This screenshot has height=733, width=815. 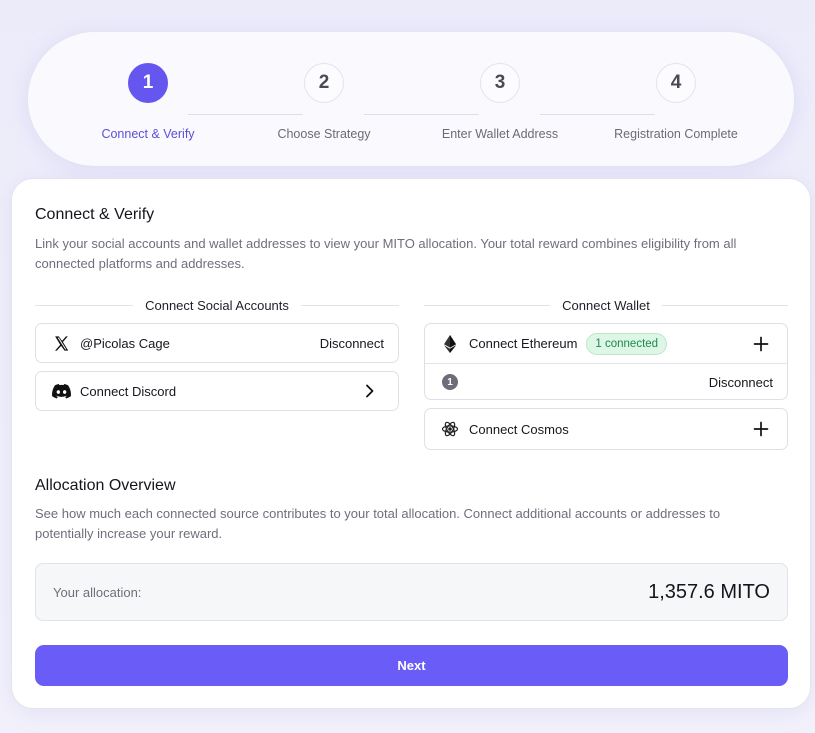 I want to click on connected-count-badge: 1 connected, so click(x=627, y=343).